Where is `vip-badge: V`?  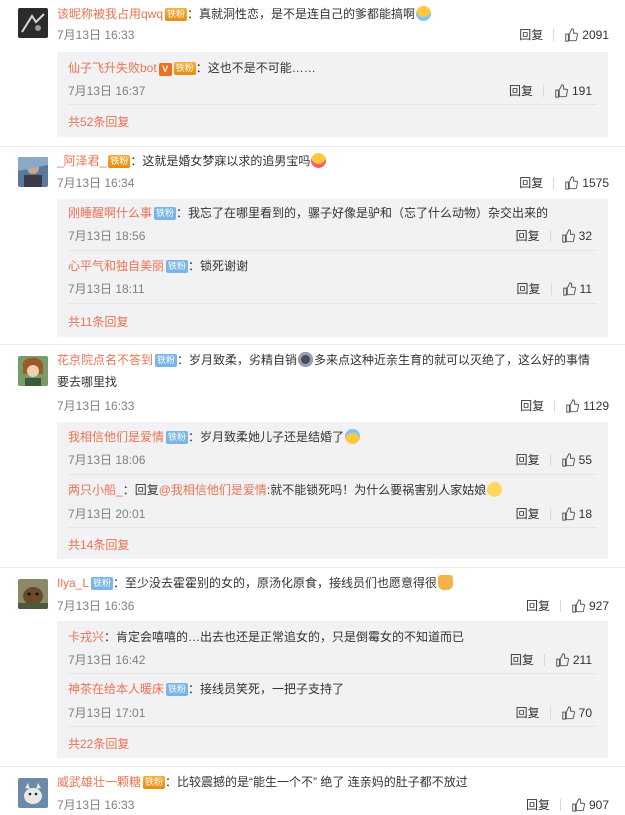
vip-badge: V is located at coordinates (165, 69).